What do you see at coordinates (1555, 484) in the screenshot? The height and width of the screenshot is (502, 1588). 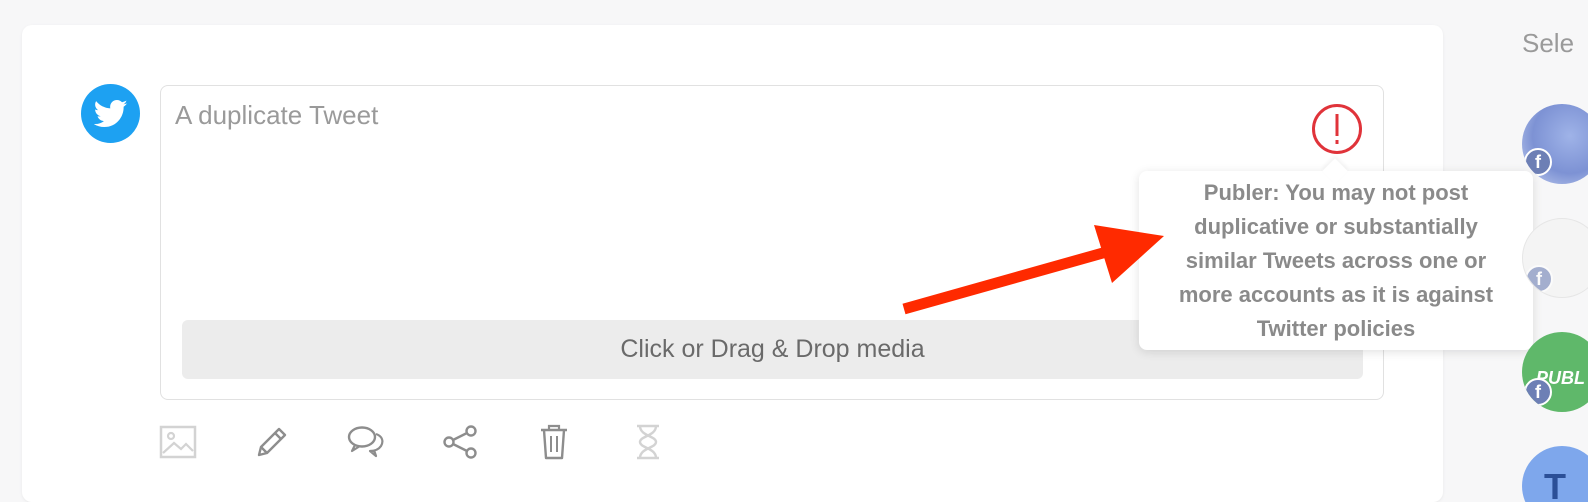 I see `account-initial: T` at bounding box center [1555, 484].